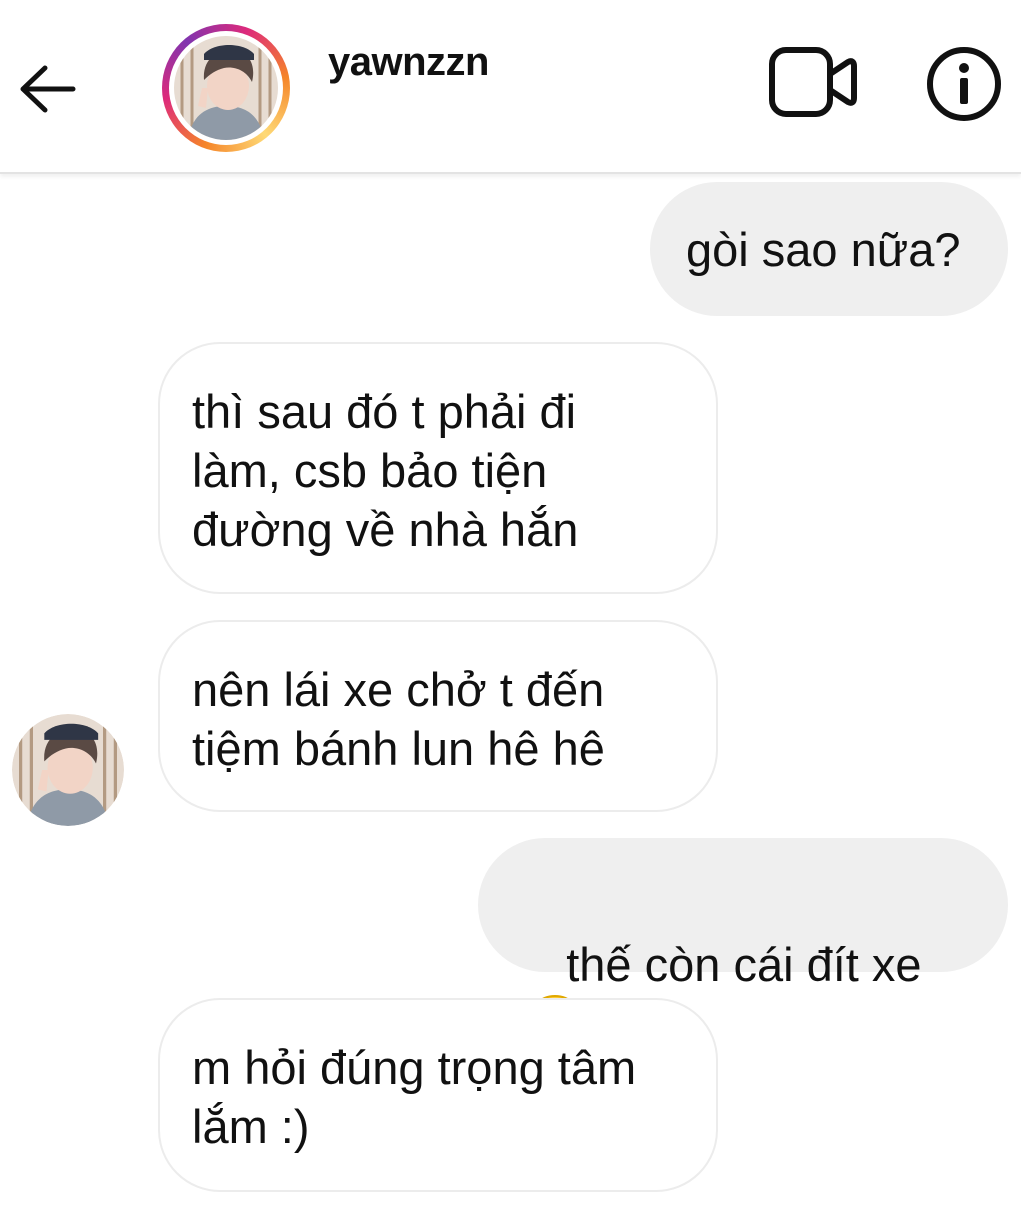 The height and width of the screenshot is (1215, 1021). I want to click on video-camera-icon, so click(813, 82).